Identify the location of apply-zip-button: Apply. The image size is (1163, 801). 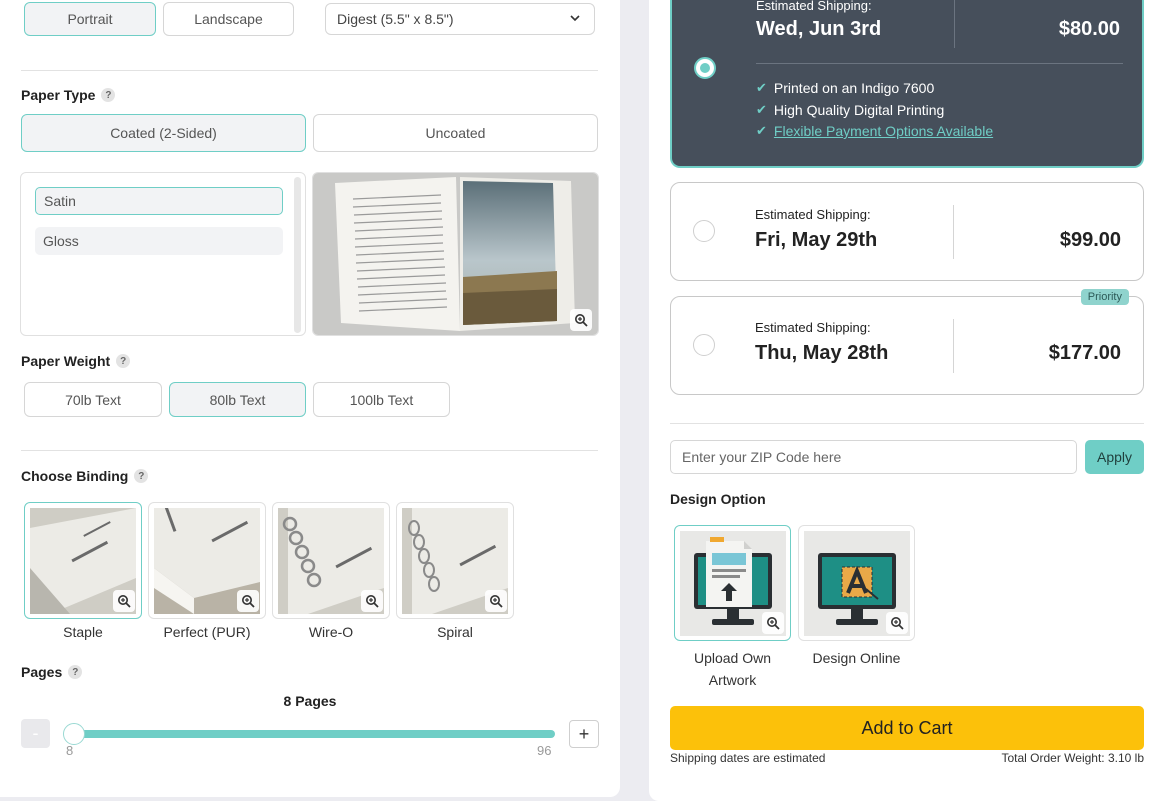
(1114, 457).